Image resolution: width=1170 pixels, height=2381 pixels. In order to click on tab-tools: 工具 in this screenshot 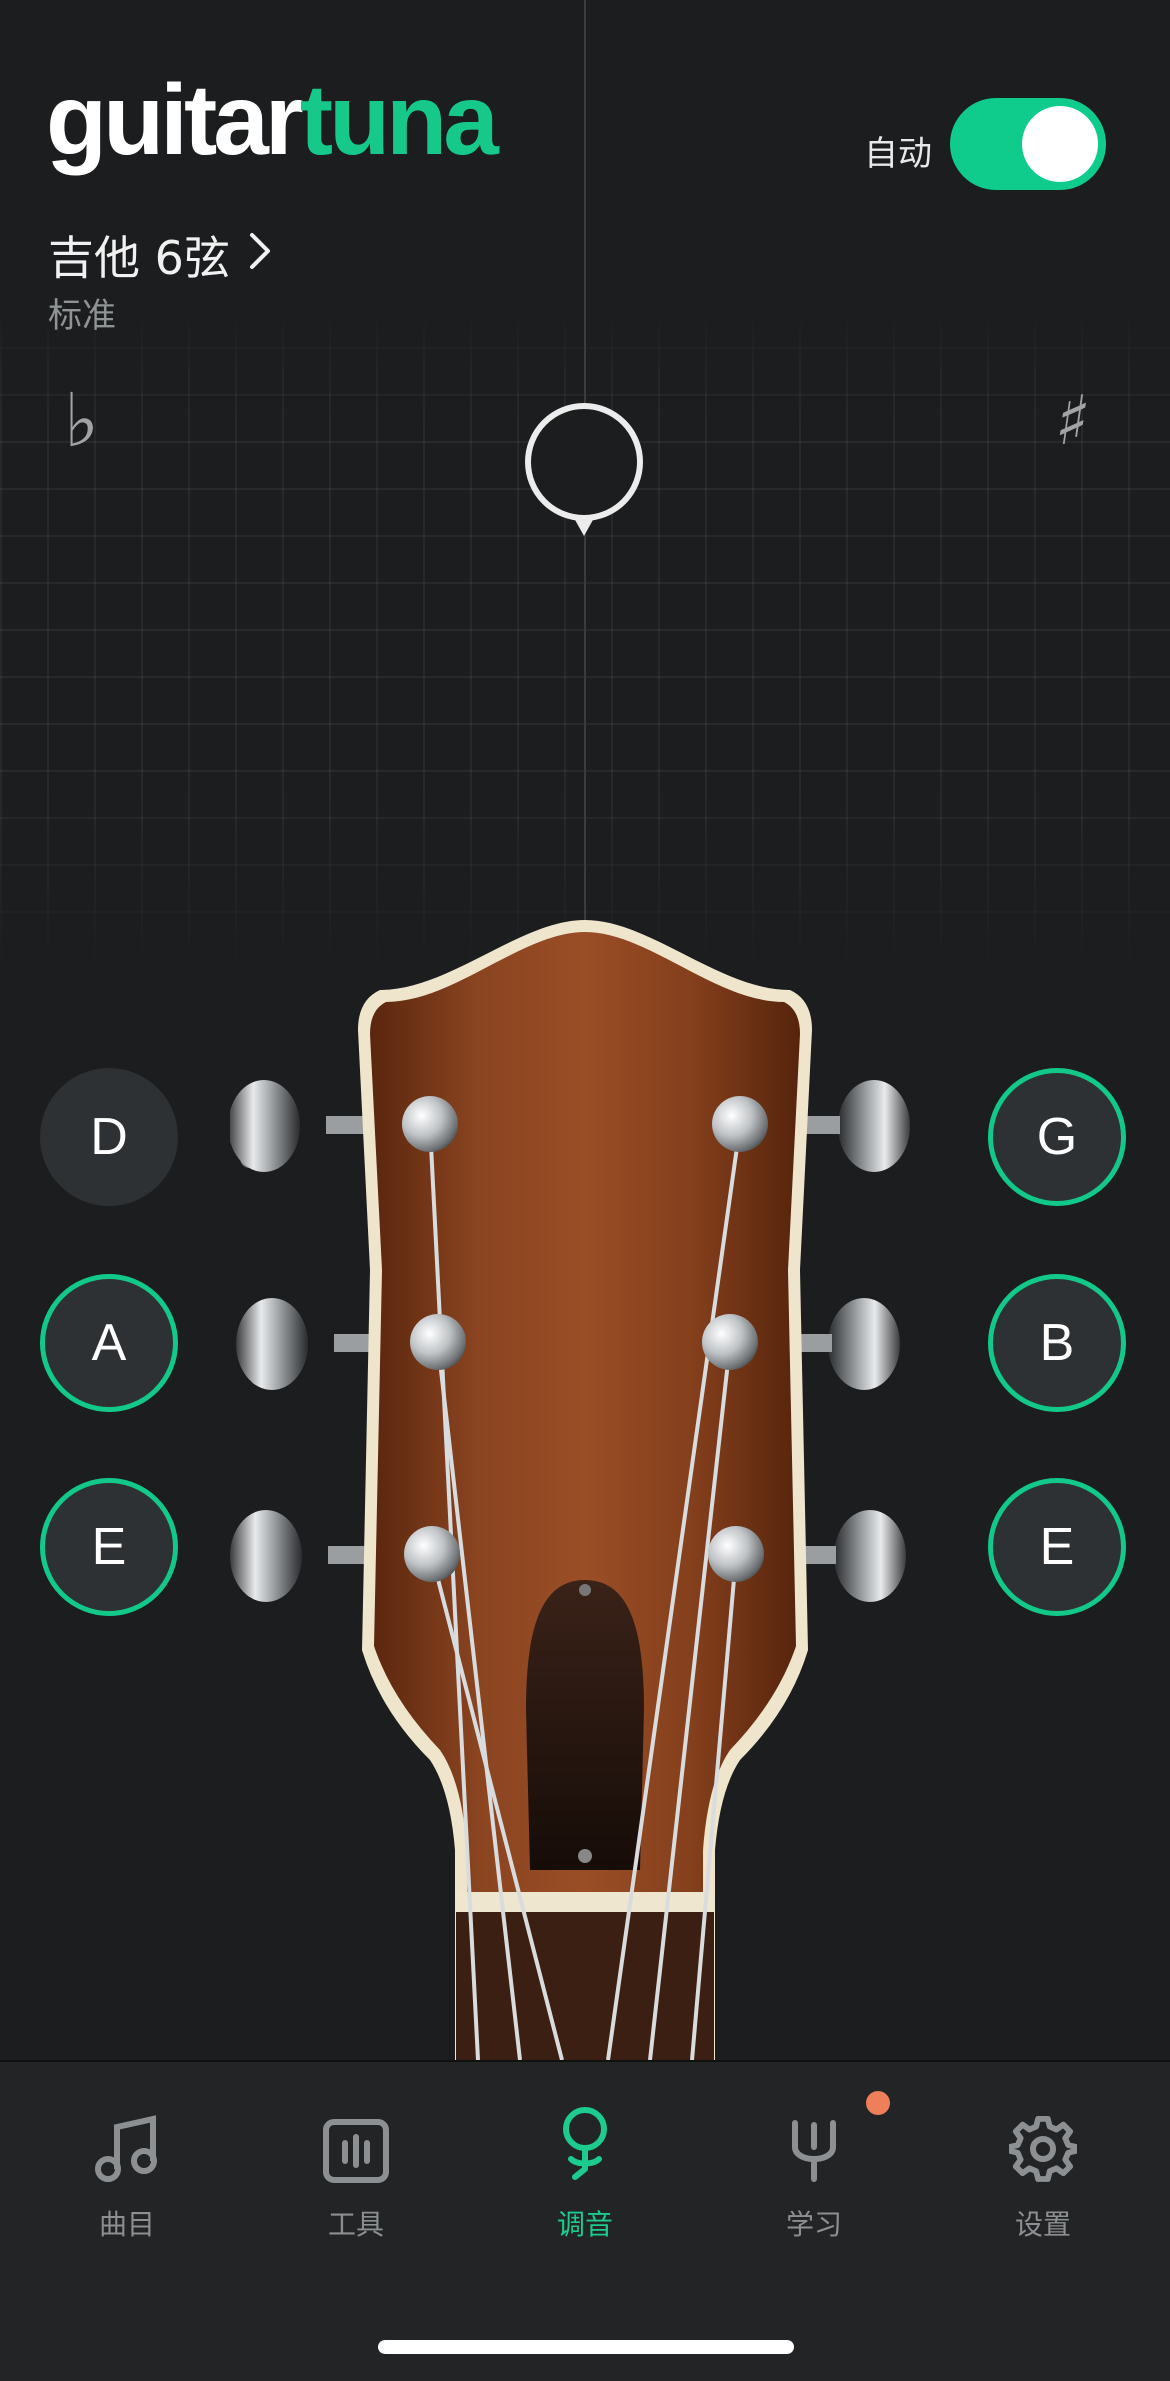, I will do `click(356, 2174)`.